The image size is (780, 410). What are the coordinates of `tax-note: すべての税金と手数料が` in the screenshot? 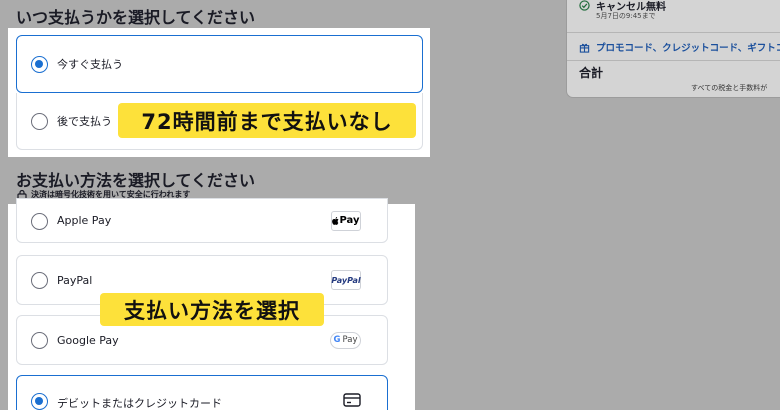 It's located at (729, 88).